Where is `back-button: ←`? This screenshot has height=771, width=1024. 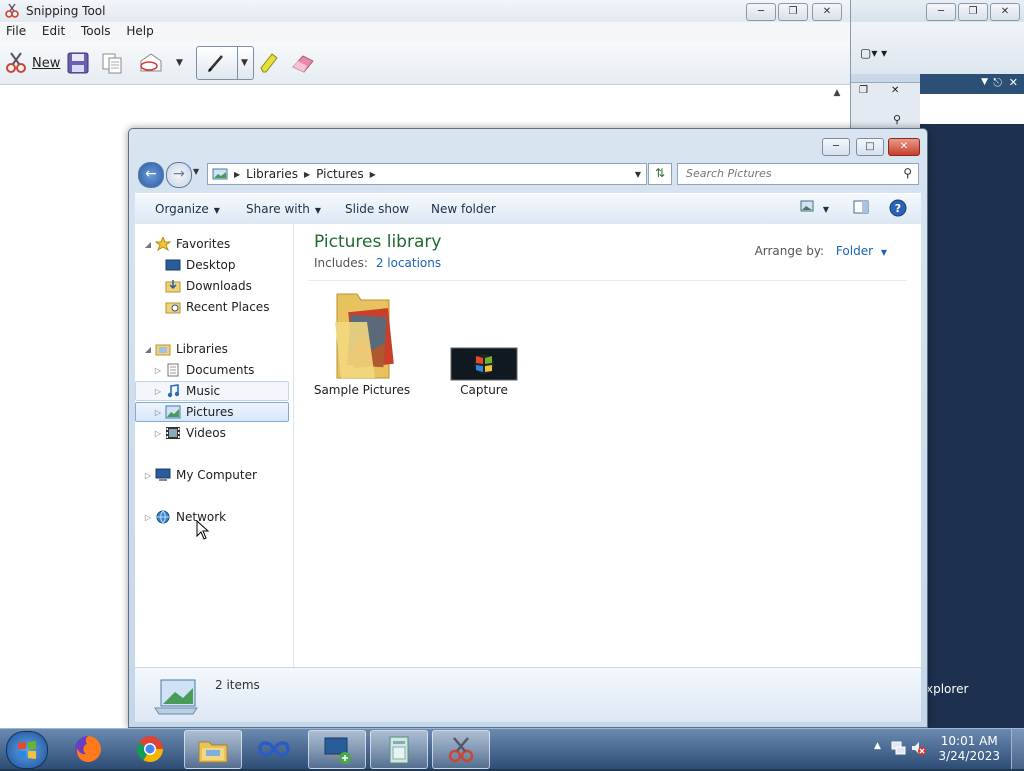
back-button: ← is located at coordinates (151, 175).